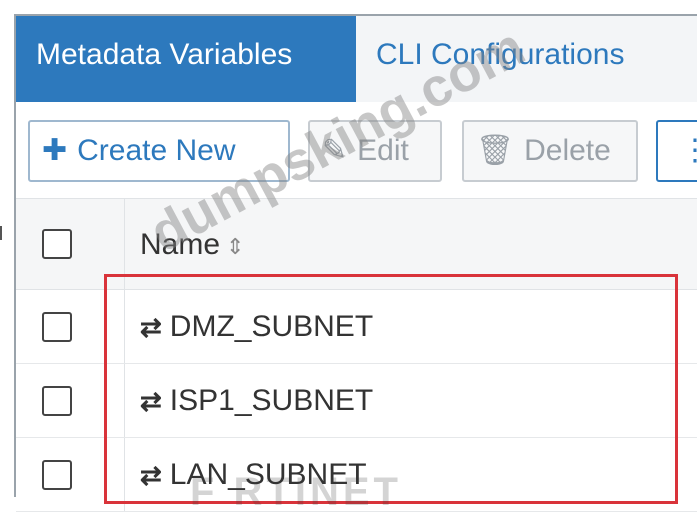  What do you see at coordinates (495, 150) in the screenshot?
I see `trash-icon: 🗑` at bounding box center [495, 150].